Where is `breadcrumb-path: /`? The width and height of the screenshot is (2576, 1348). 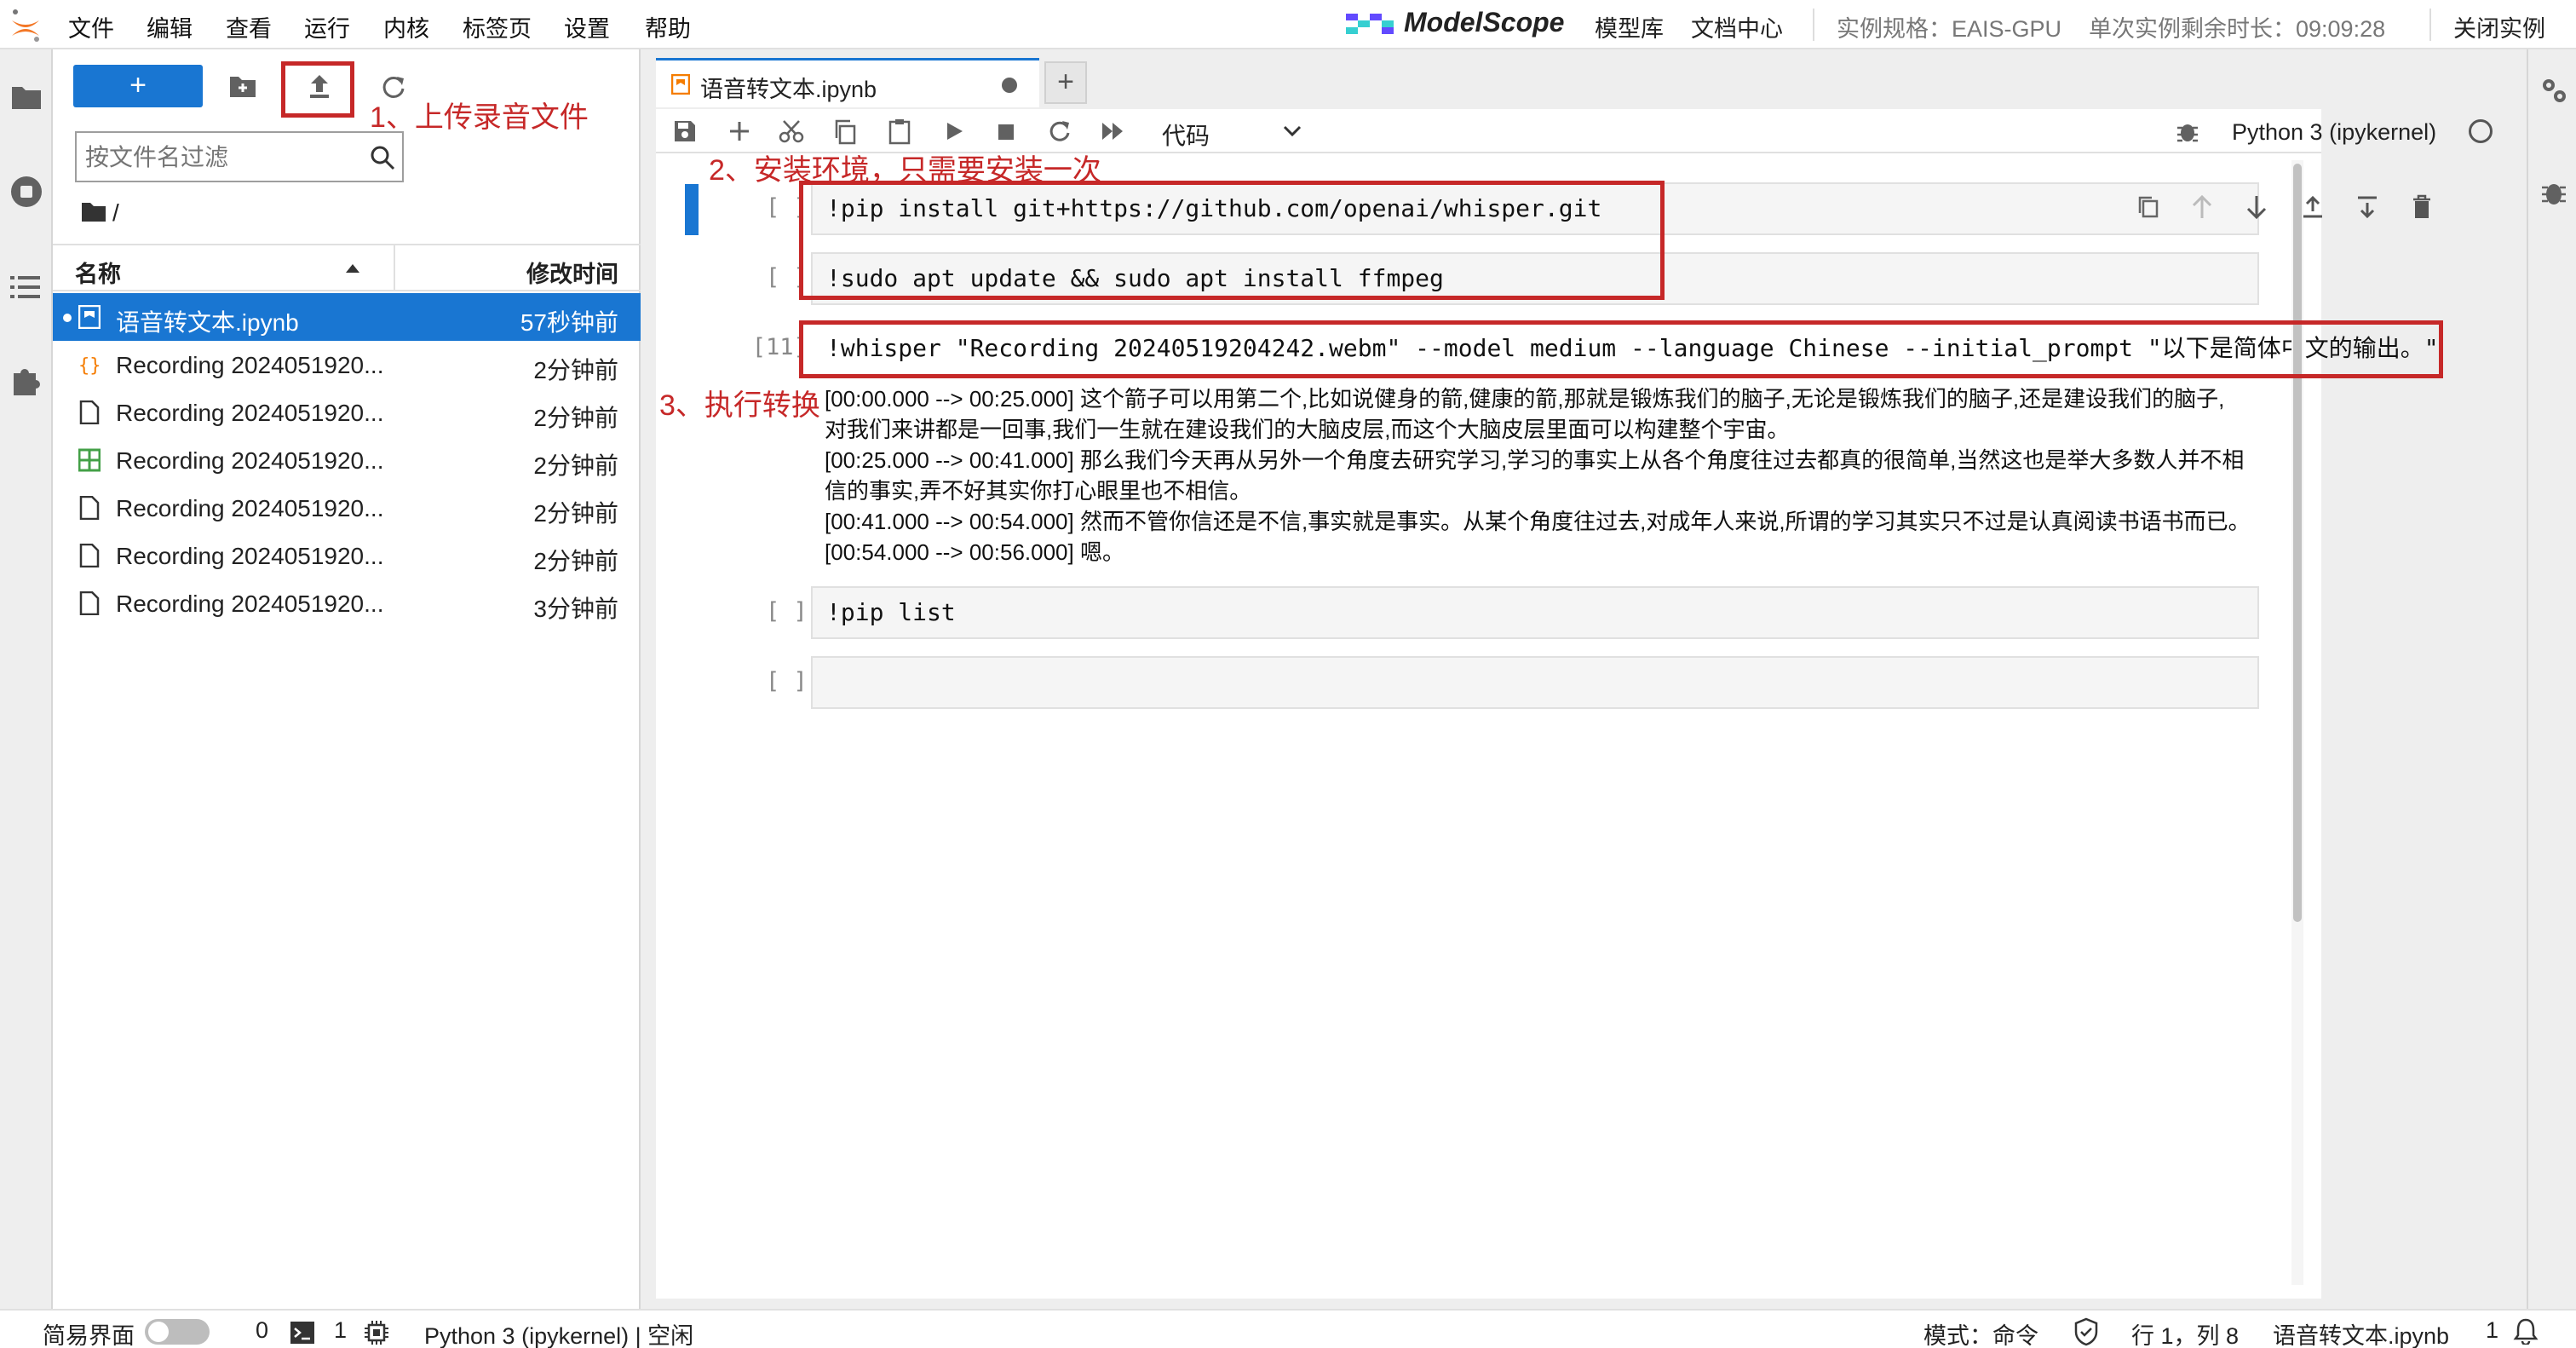
breadcrumb-path: / is located at coordinates (116, 213).